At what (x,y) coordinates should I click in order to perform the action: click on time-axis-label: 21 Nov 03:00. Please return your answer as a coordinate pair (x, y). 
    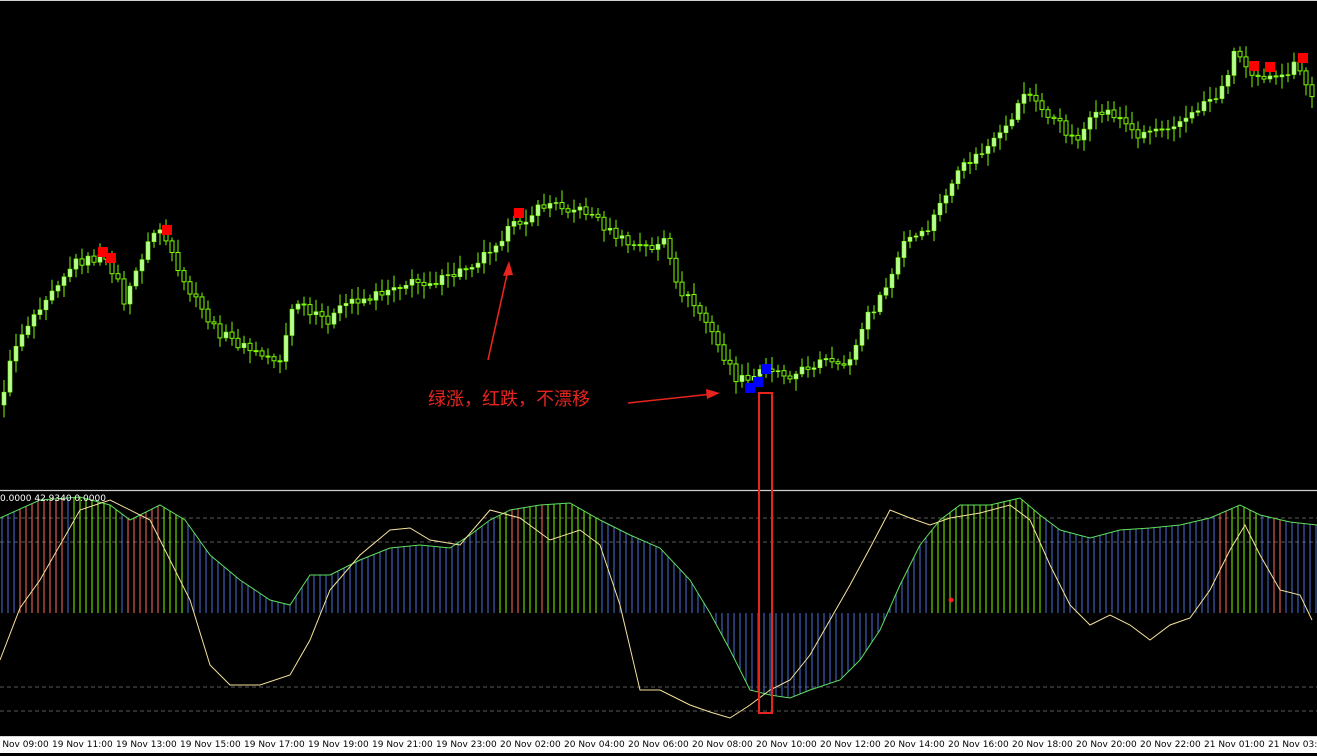
    Looking at the image, I should click on (1292, 745).